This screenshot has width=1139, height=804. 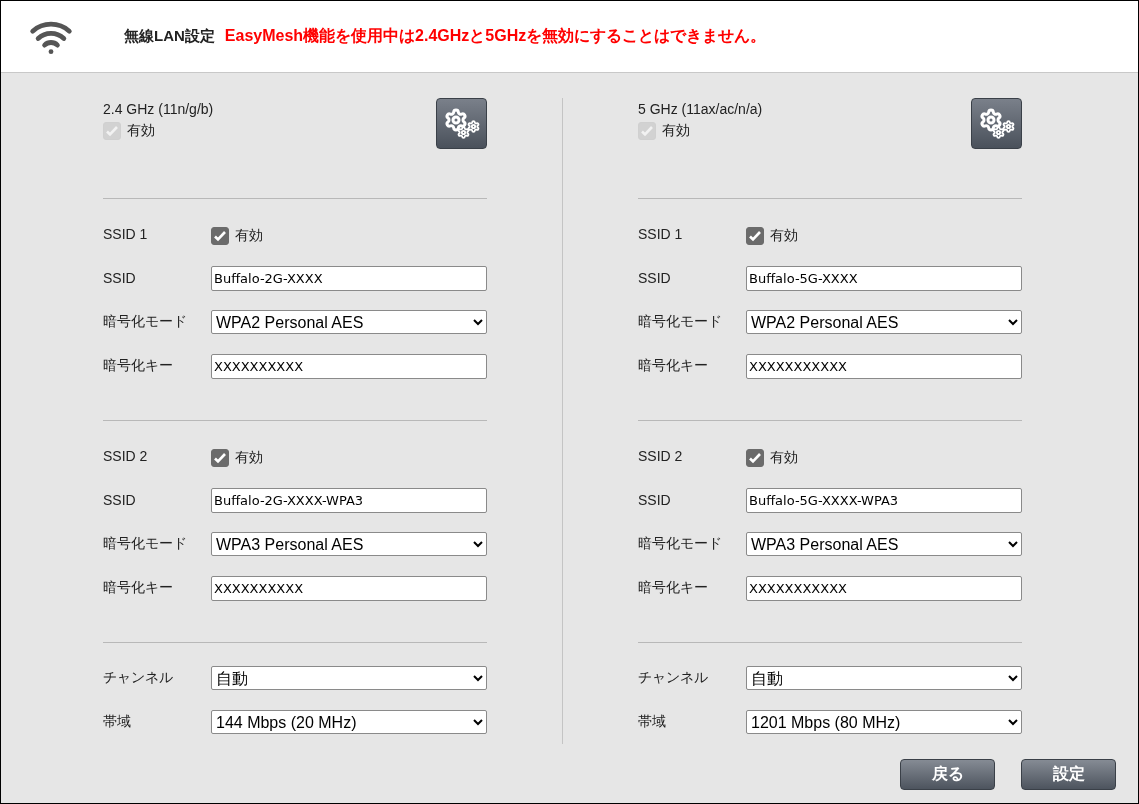 What do you see at coordinates (884, 500) in the screenshot?
I see `input-field: Buffalo-5G-XXXX-WPA3` at bounding box center [884, 500].